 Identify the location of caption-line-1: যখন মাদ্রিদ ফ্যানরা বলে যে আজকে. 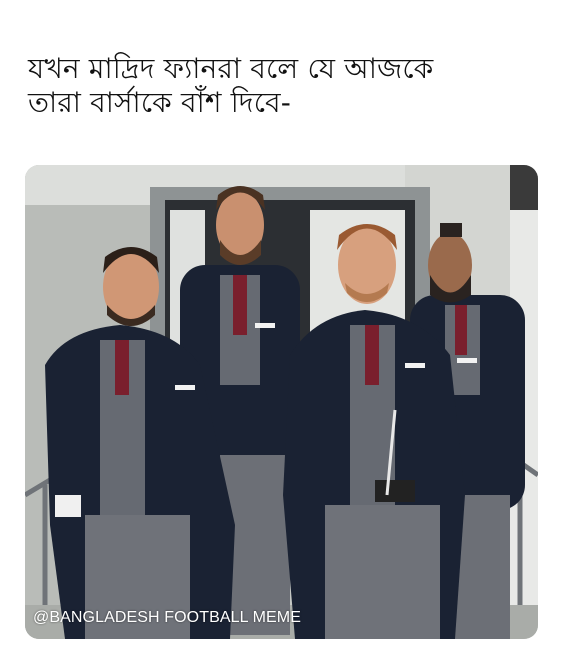
(231, 68).